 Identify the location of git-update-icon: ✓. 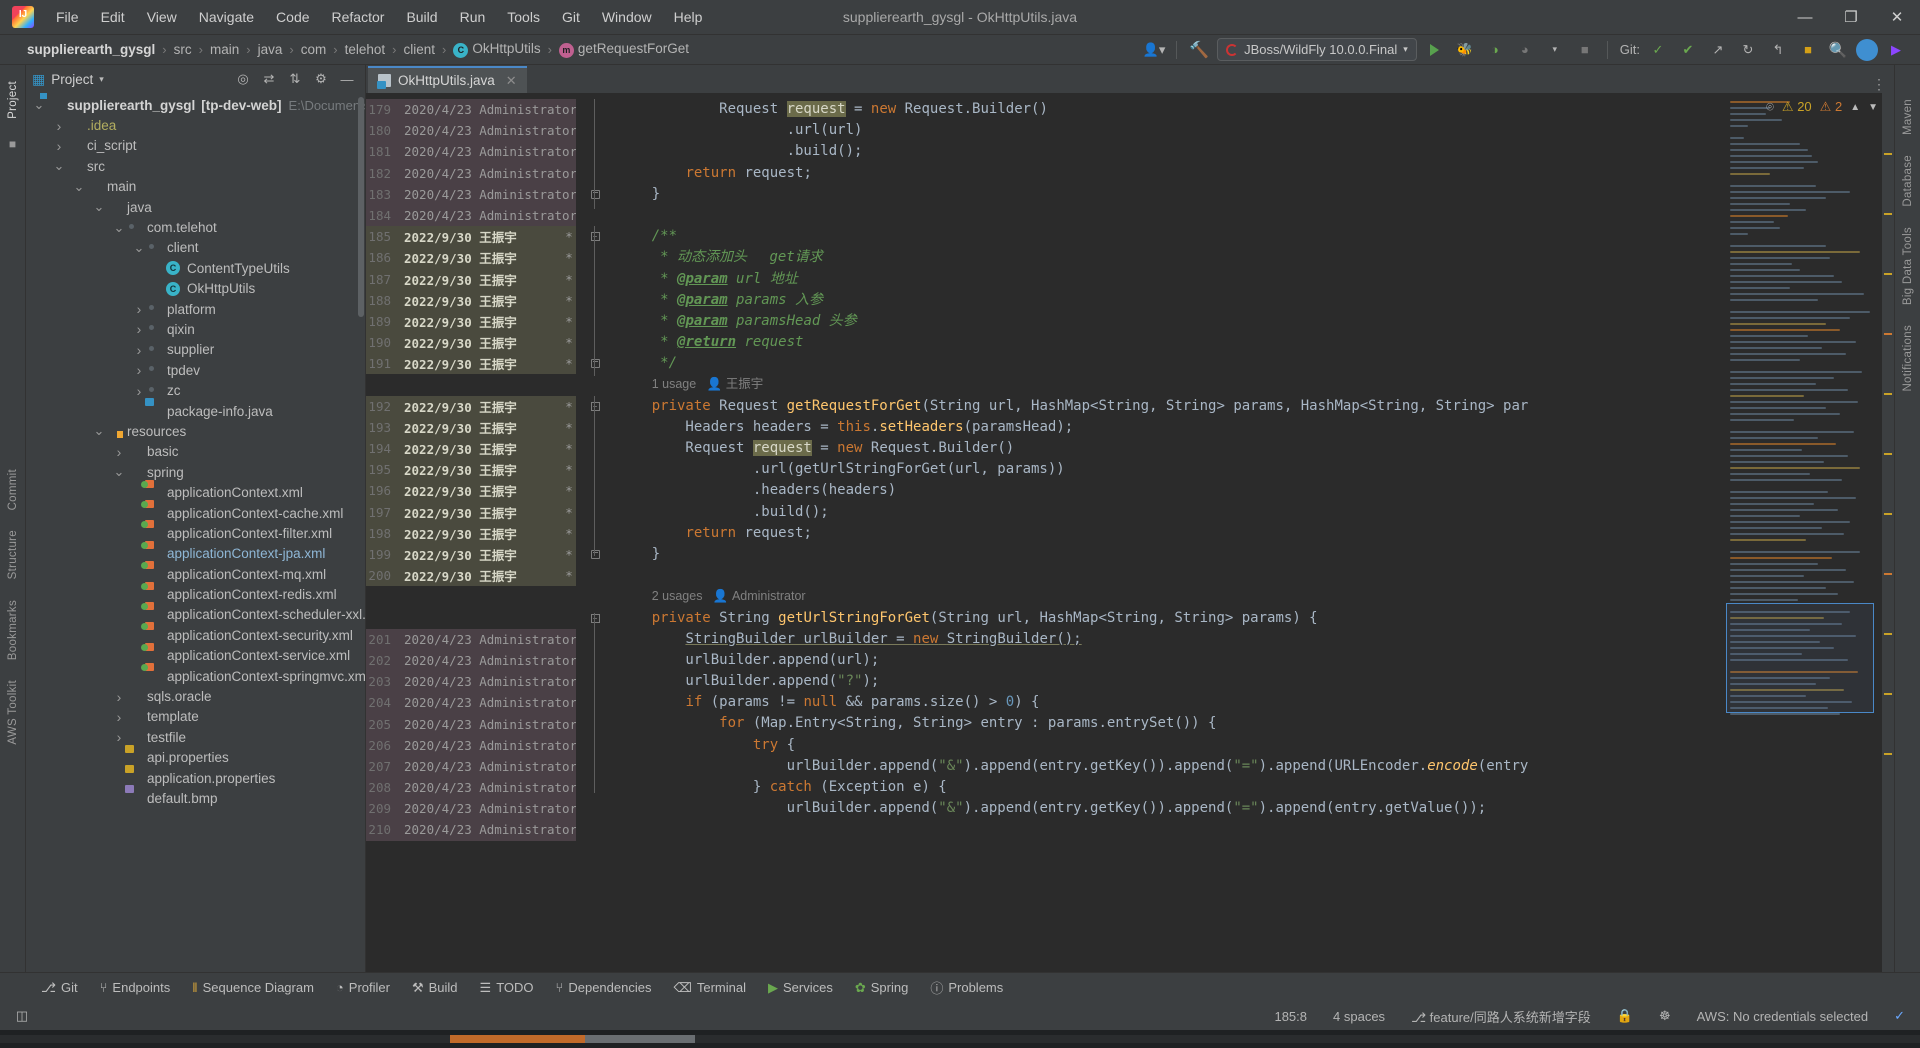
(1658, 50).